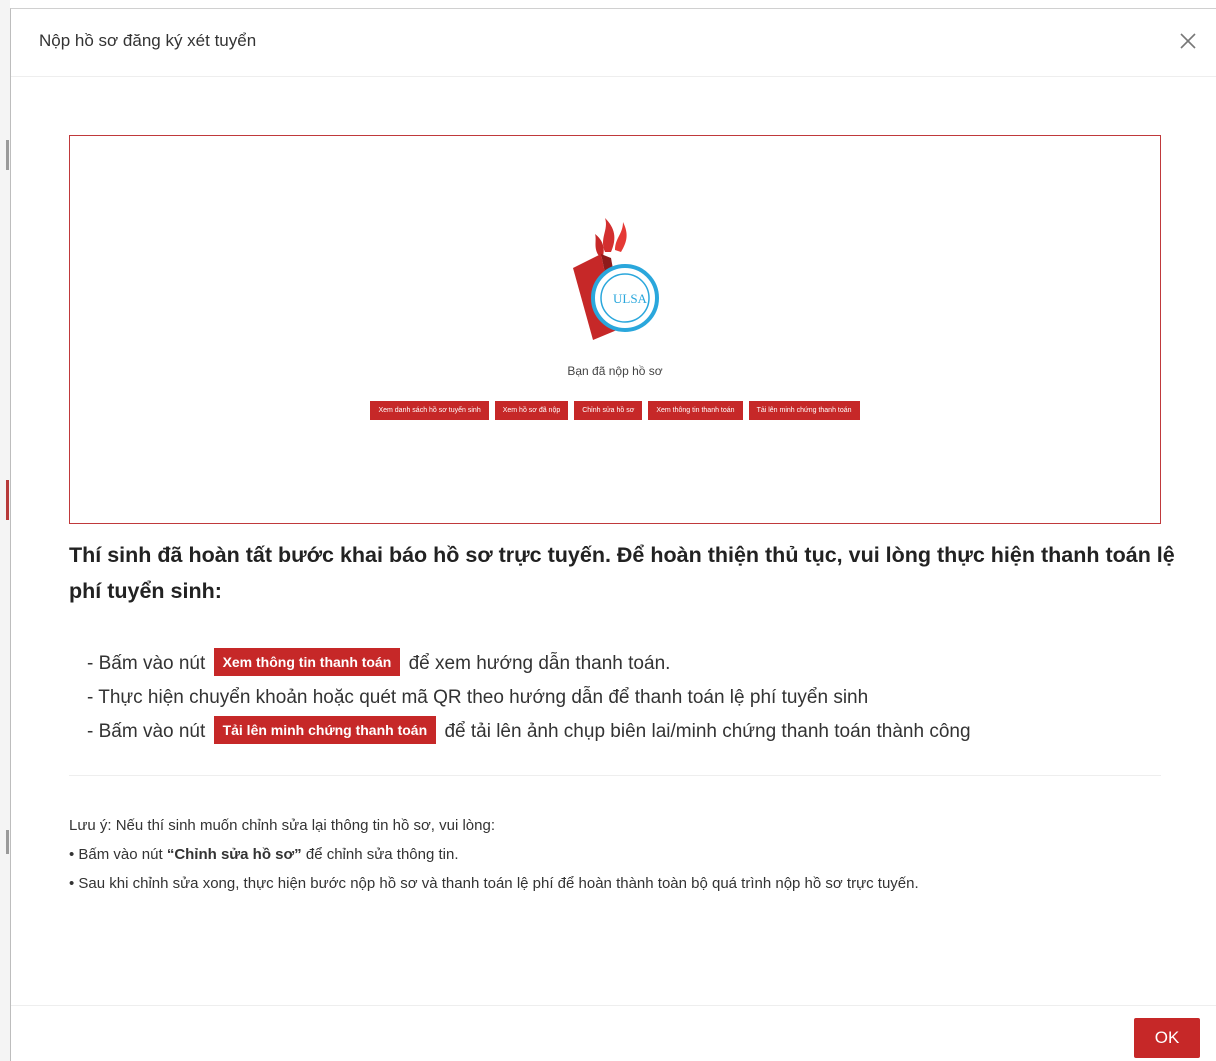  Describe the element at coordinates (608, 410) in the screenshot. I see `preview-edit-button: Chỉnh sửa hồ sơ` at that location.